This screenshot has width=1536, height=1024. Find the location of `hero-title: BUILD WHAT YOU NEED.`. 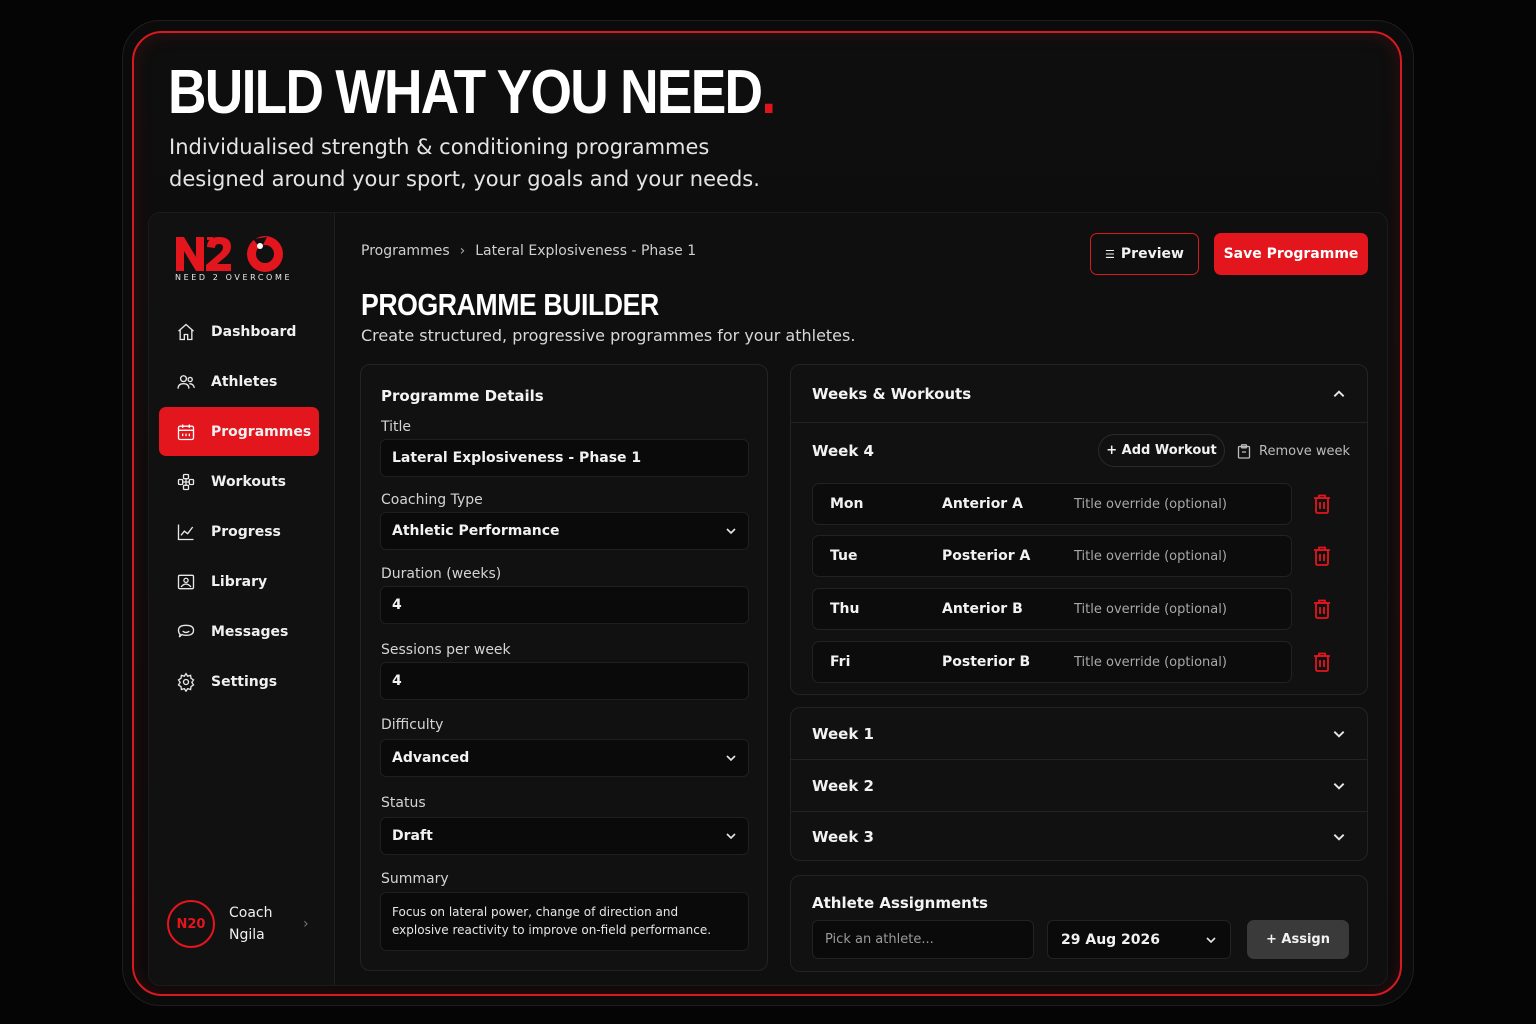

hero-title: BUILD WHAT YOU NEED. is located at coordinates (472, 92).